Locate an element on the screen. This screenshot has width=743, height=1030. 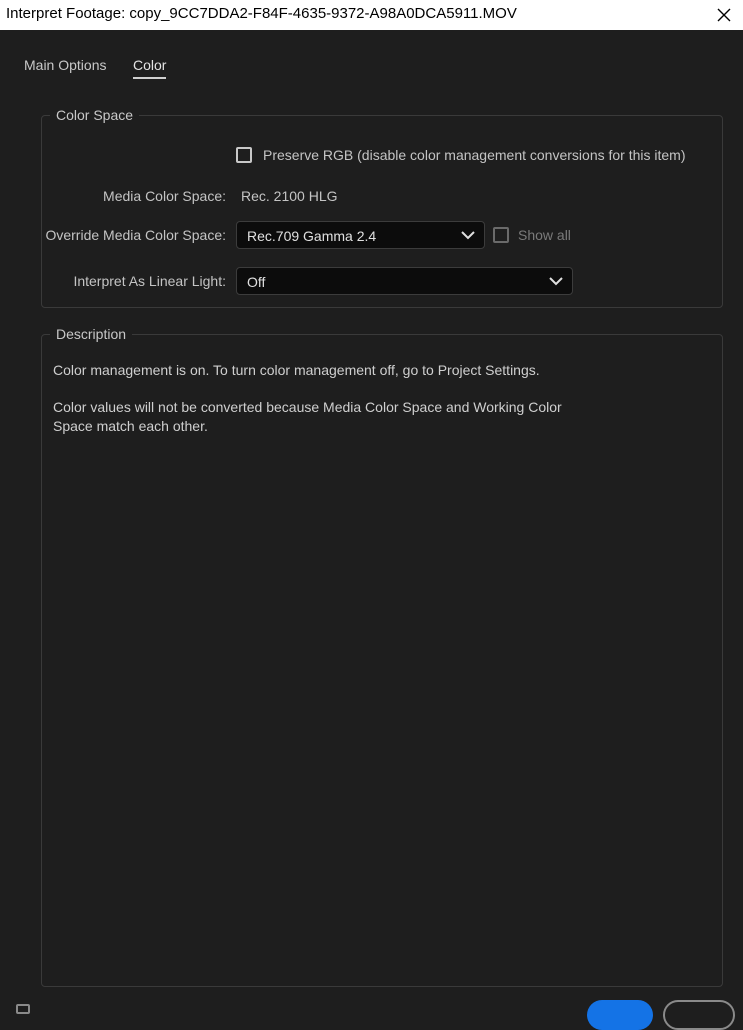
override-media-color-space-selected: Rec.709 Gamma 2.4 is located at coordinates (312, 236).